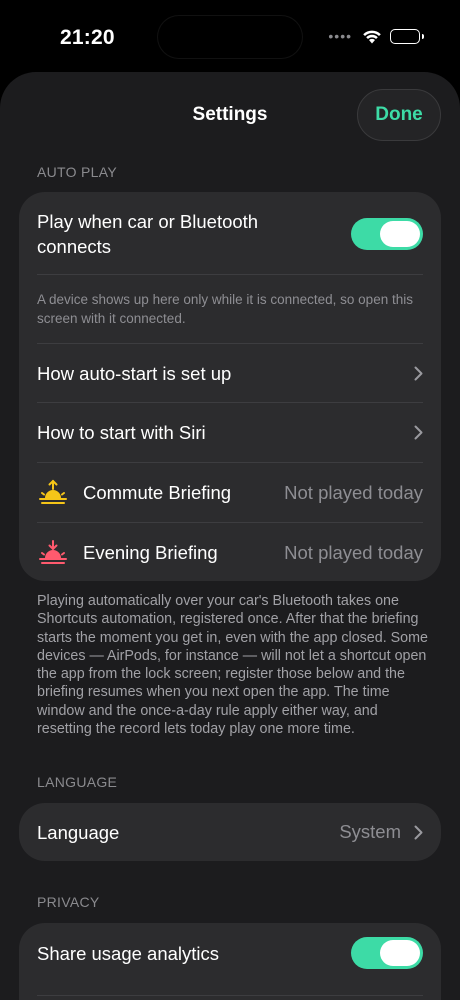 The width and height of the screenshot is (460, 1000). Describe the element at coordinates (399, 115) in the screenshot. I see `done-button: Done` at that location.